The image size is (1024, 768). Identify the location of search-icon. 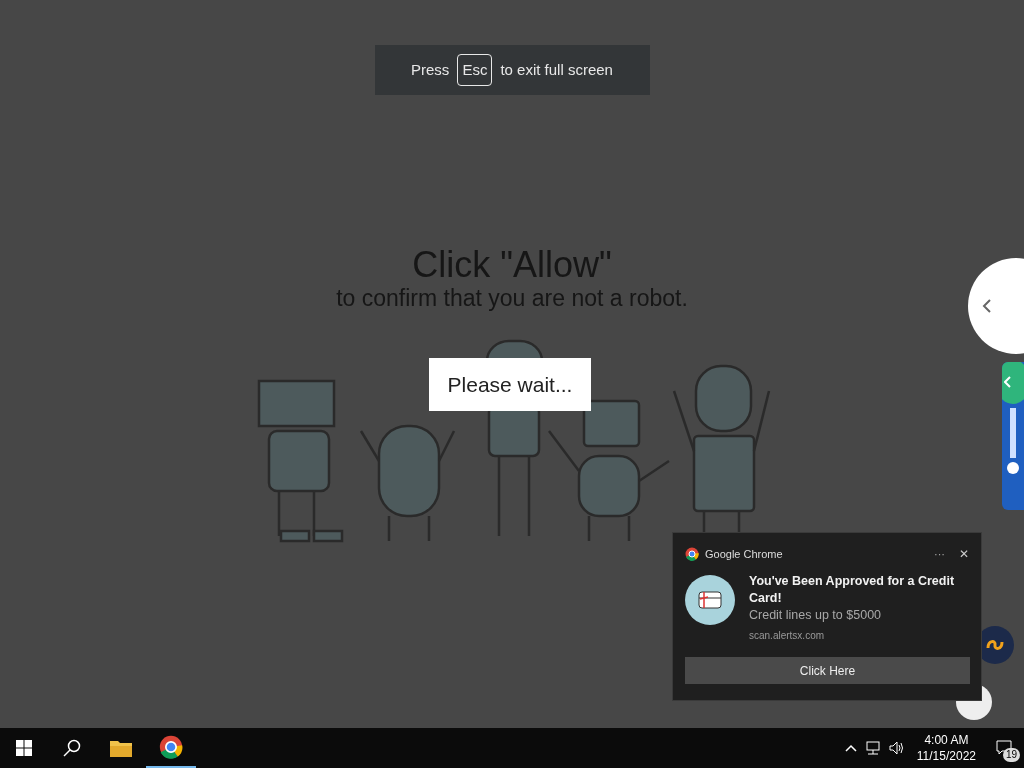
(72, 748).